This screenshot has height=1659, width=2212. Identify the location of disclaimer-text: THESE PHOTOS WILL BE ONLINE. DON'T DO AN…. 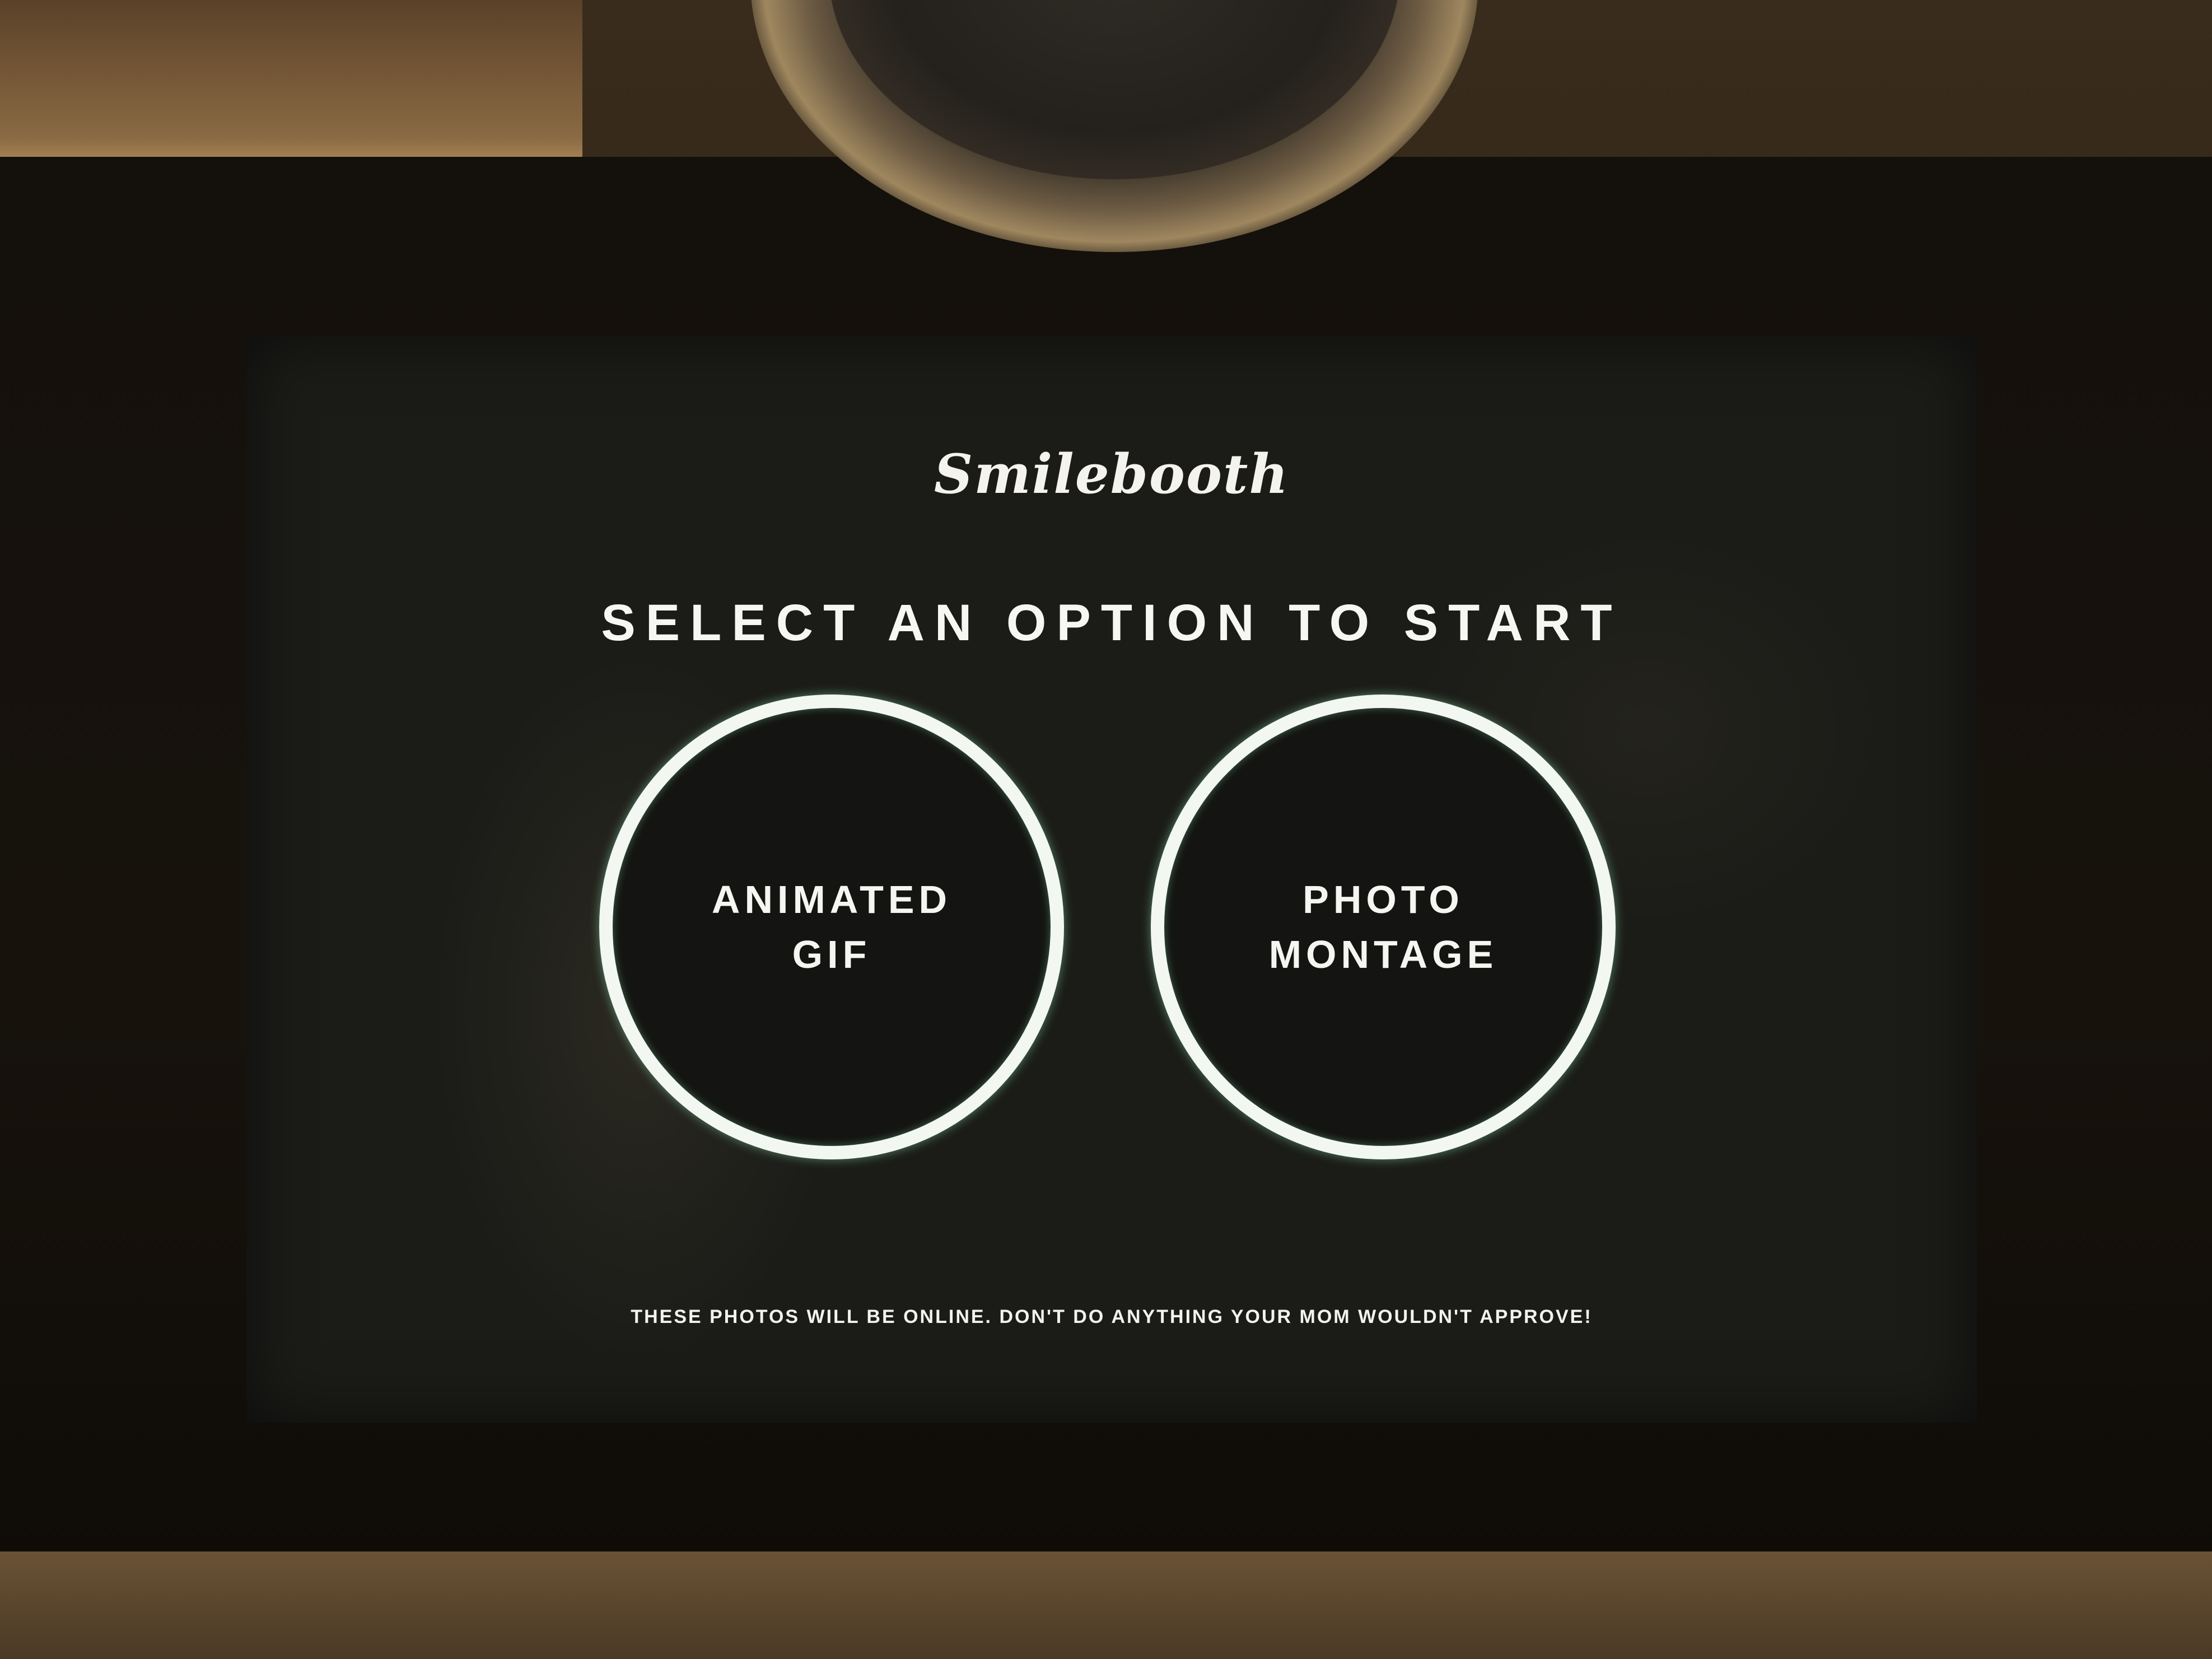
(1112, 1316).